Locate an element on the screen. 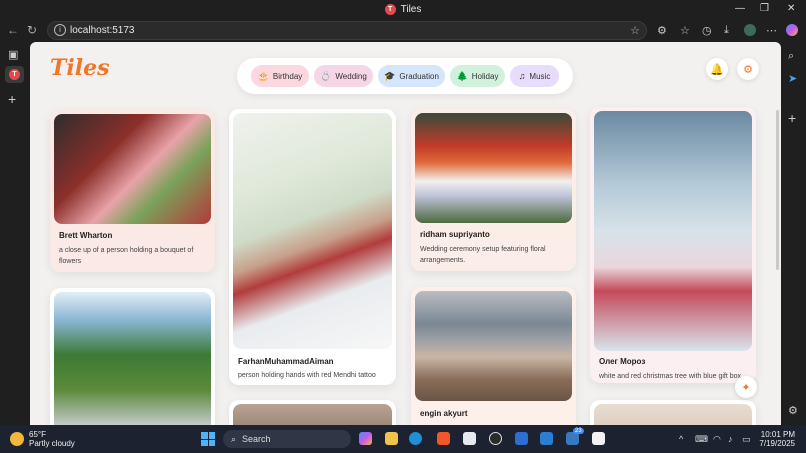 The width and height of the screenshot is (806, 453). tiles-favicon-icon: T is located at coordinates (14, 74).